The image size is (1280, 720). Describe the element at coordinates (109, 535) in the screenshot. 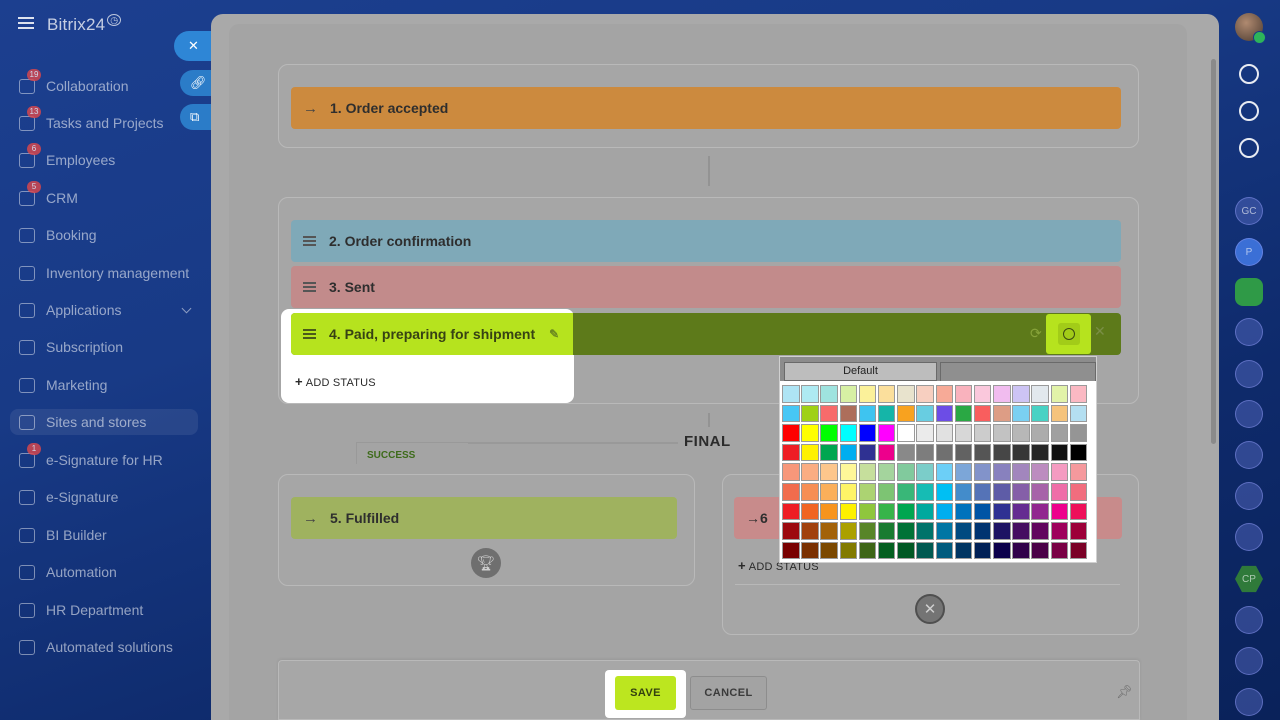

I see `sidebar-item-12: BI Builder` at that location.